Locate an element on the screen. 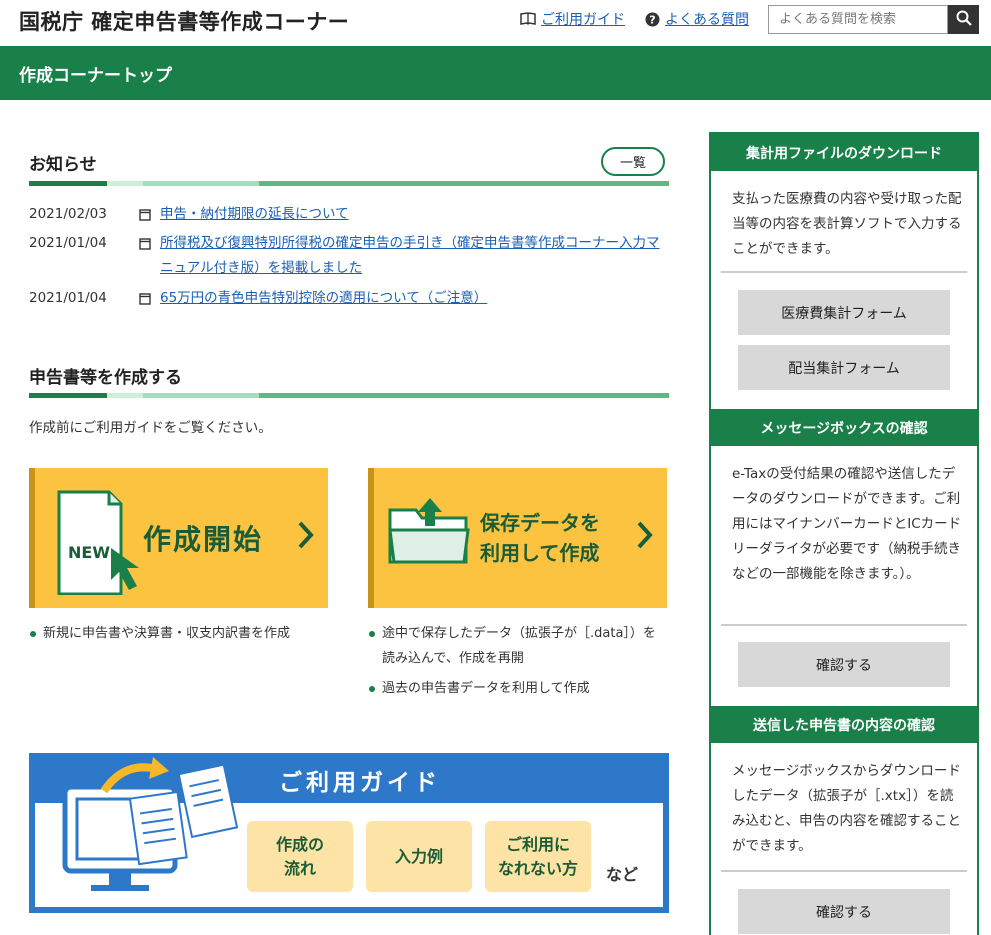  news-link: 65万円の青色申告特別控除の適用について（ご注意） is located at coordinates (410, 298).